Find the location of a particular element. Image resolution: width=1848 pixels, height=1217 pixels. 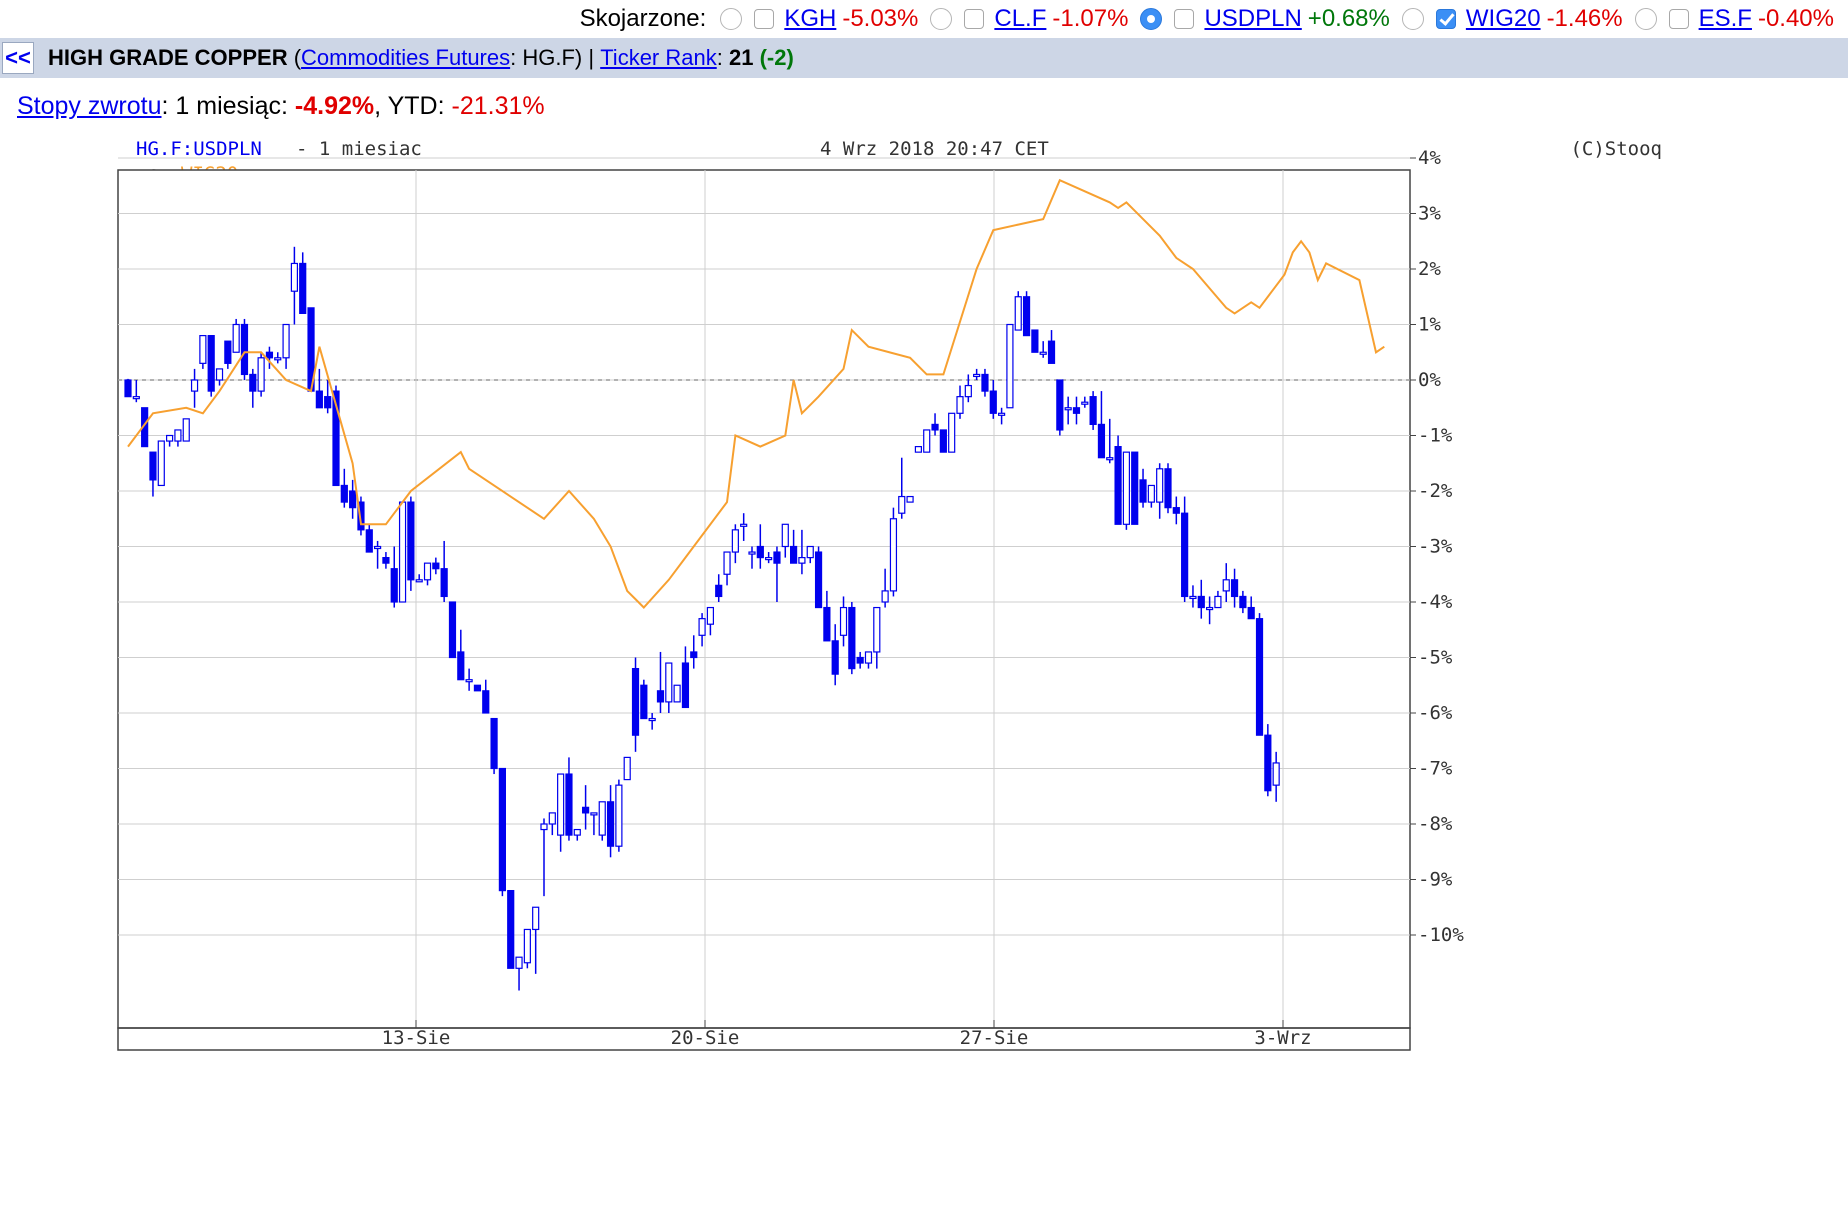

y-tick-label: -4% is located at coordinates (1435, 602).